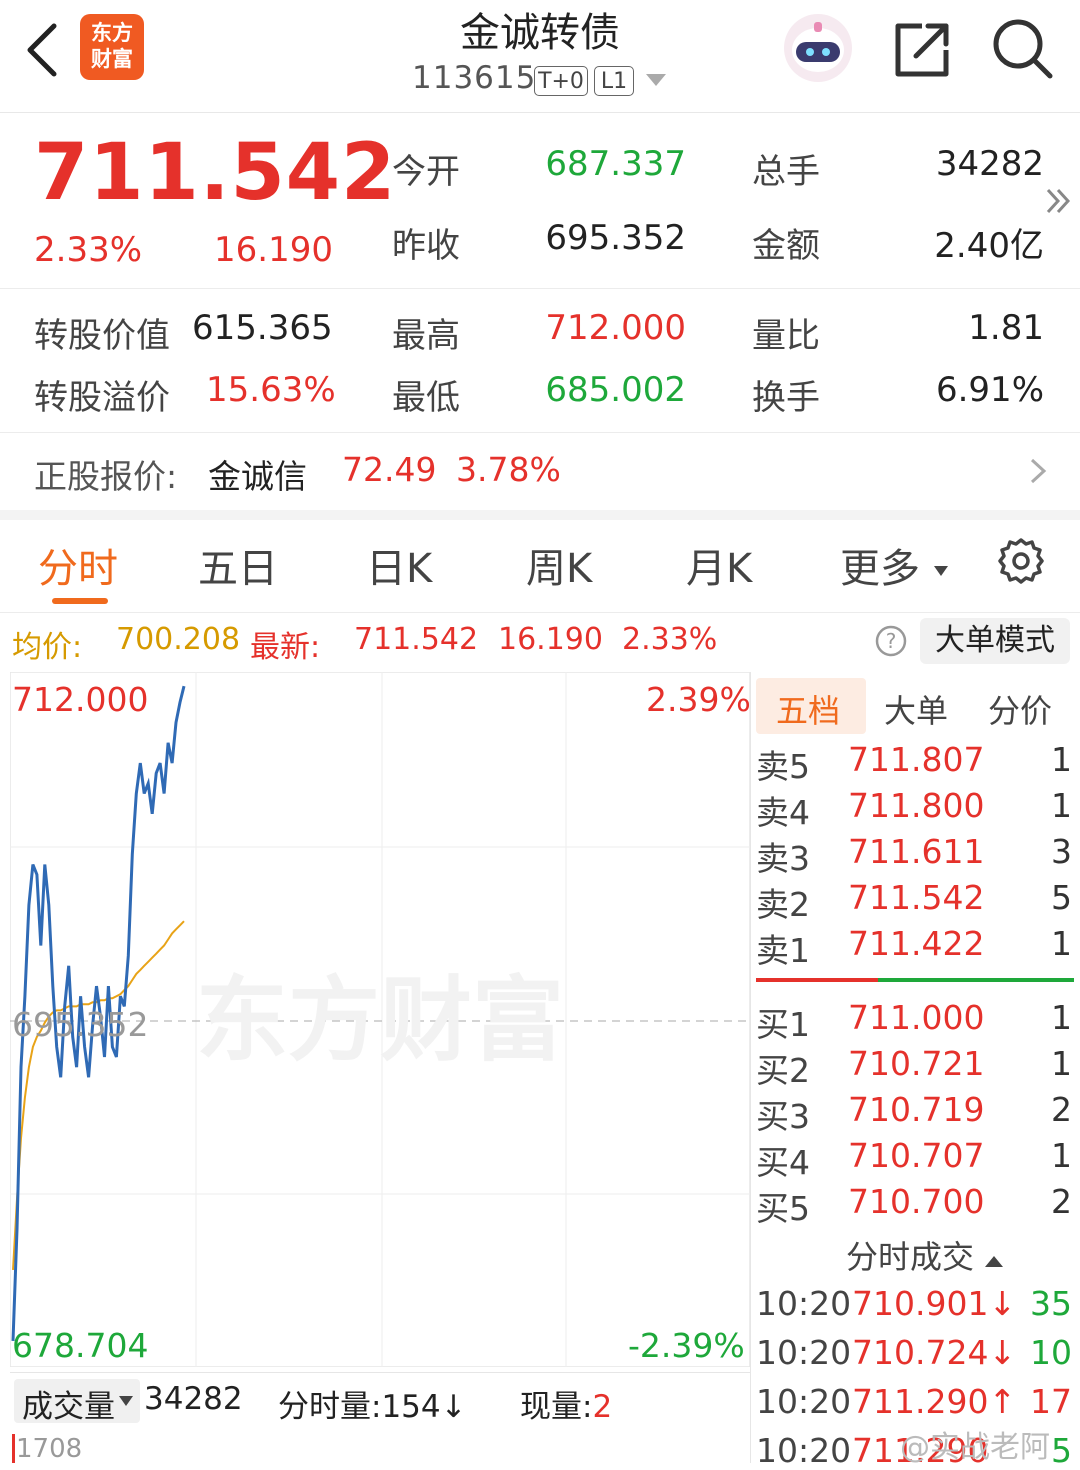 The height and width of the screenshot is (1470, 1080). What do you see at coordinates (916, 1113) in the screenshot?
I see `bid-row: 买3 710.719 2` at bounding box center [916, 1113].